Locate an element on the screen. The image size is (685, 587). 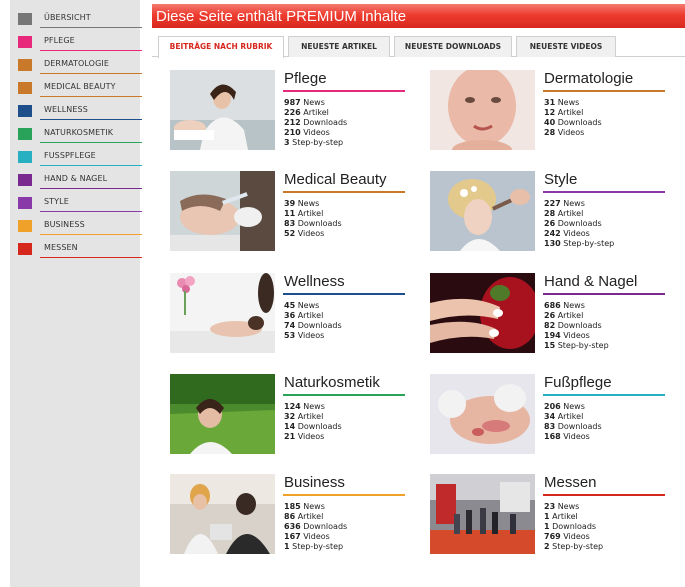
category-title: Dermatologie is located at coordinates (589, 78).